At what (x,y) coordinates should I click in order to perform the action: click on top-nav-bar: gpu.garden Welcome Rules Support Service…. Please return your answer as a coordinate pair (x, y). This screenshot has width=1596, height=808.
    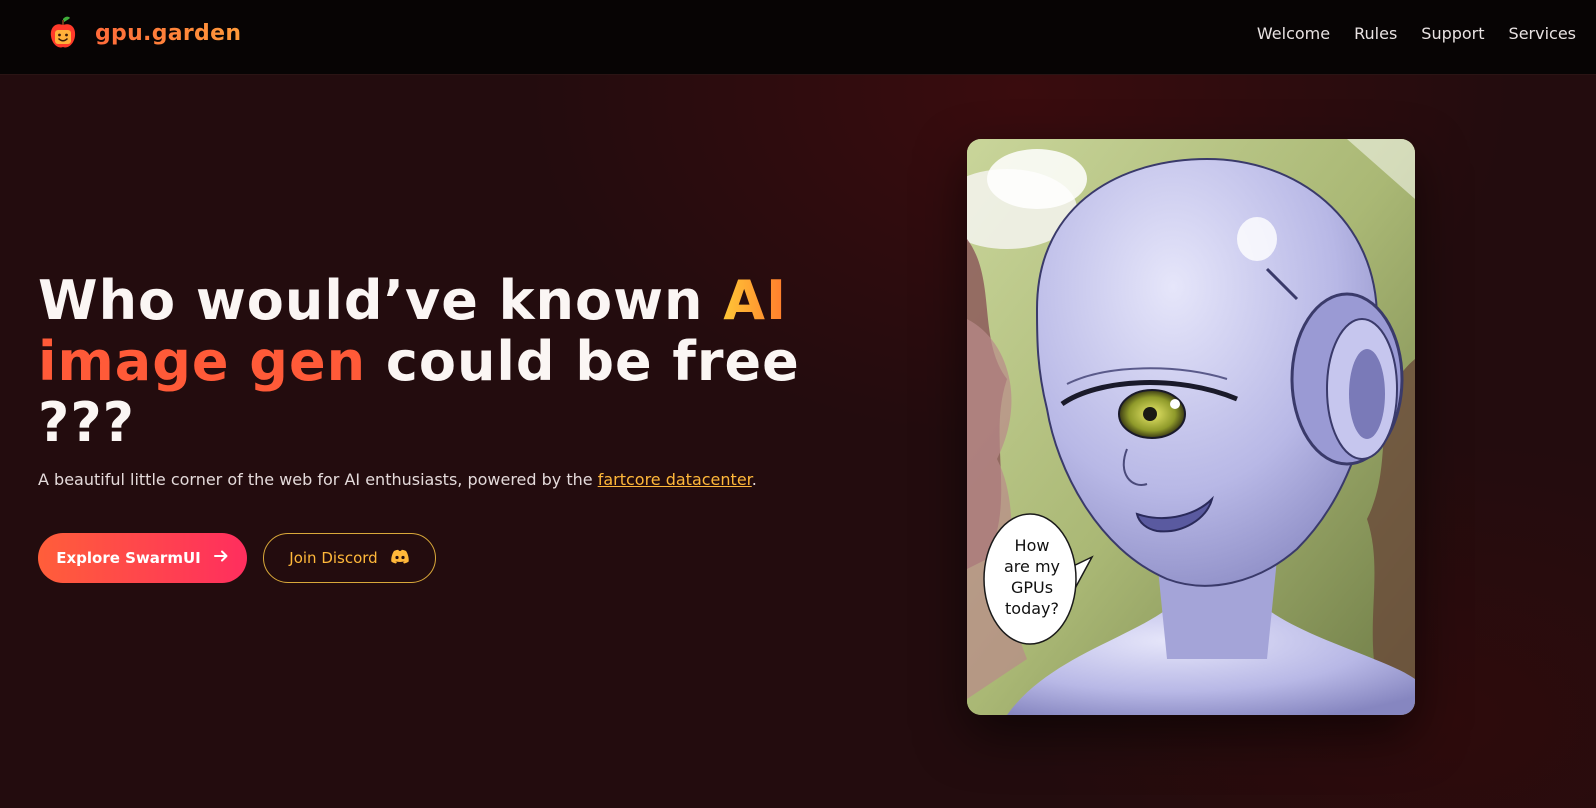
    Looking at the image, I should click on (798, 37).